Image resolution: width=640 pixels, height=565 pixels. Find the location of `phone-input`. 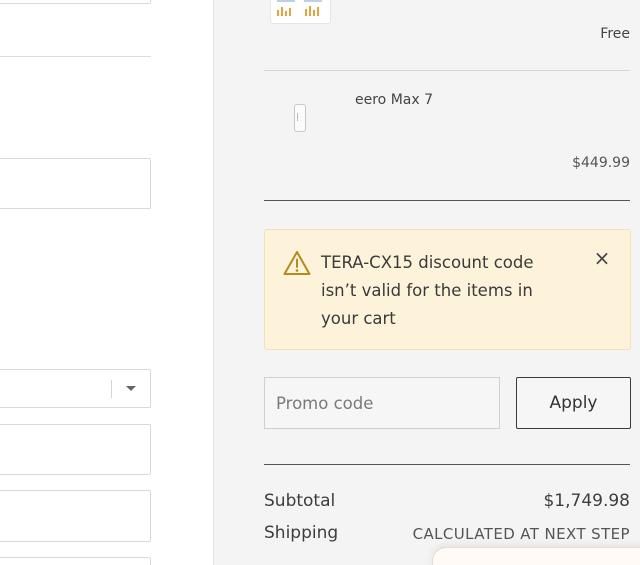

phone-input is located at coordinates (75, 561).